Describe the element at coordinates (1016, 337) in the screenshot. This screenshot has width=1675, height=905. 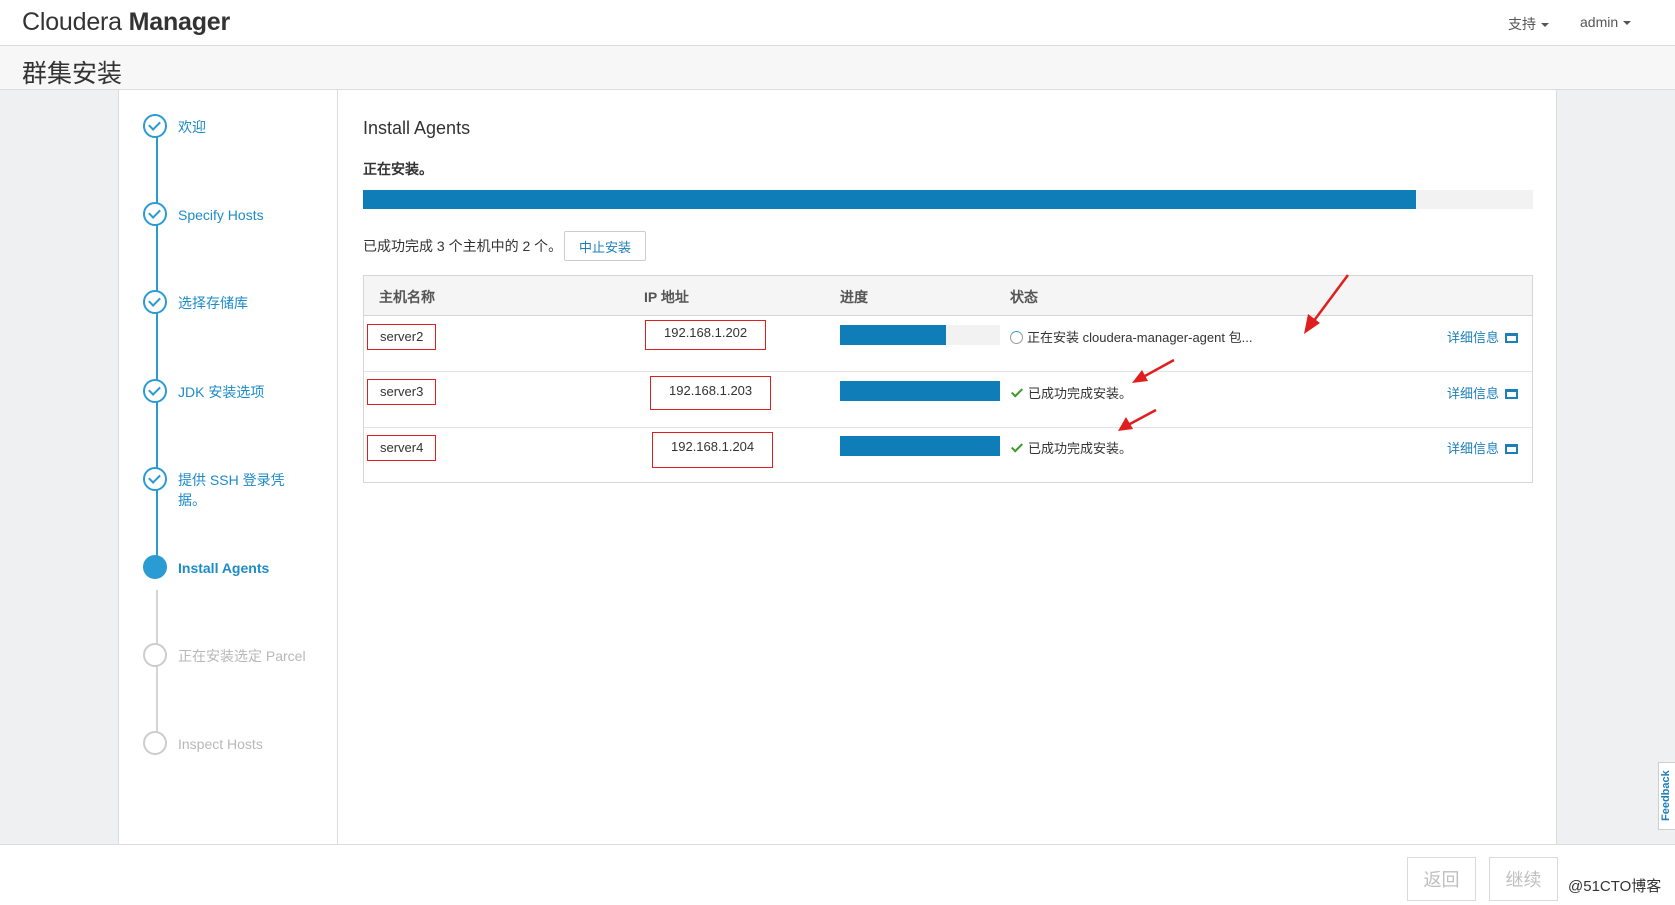
I see `spinner-icon` at that location.